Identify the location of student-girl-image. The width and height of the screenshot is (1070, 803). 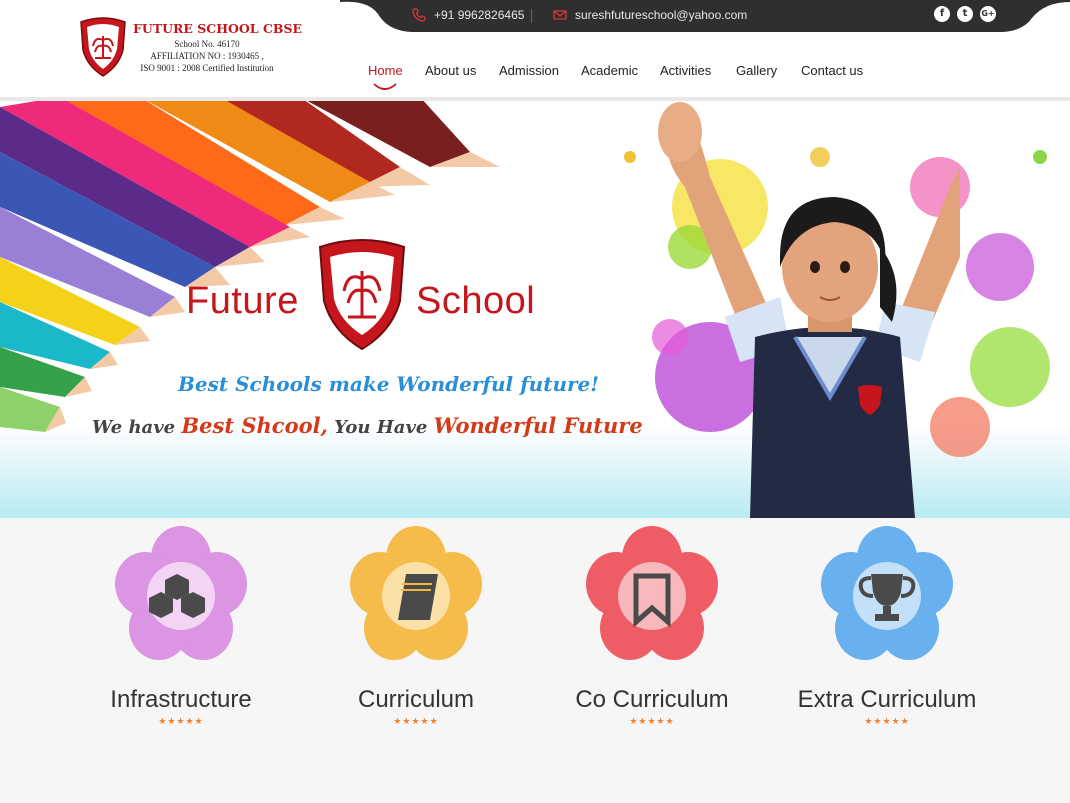
(809, 310).